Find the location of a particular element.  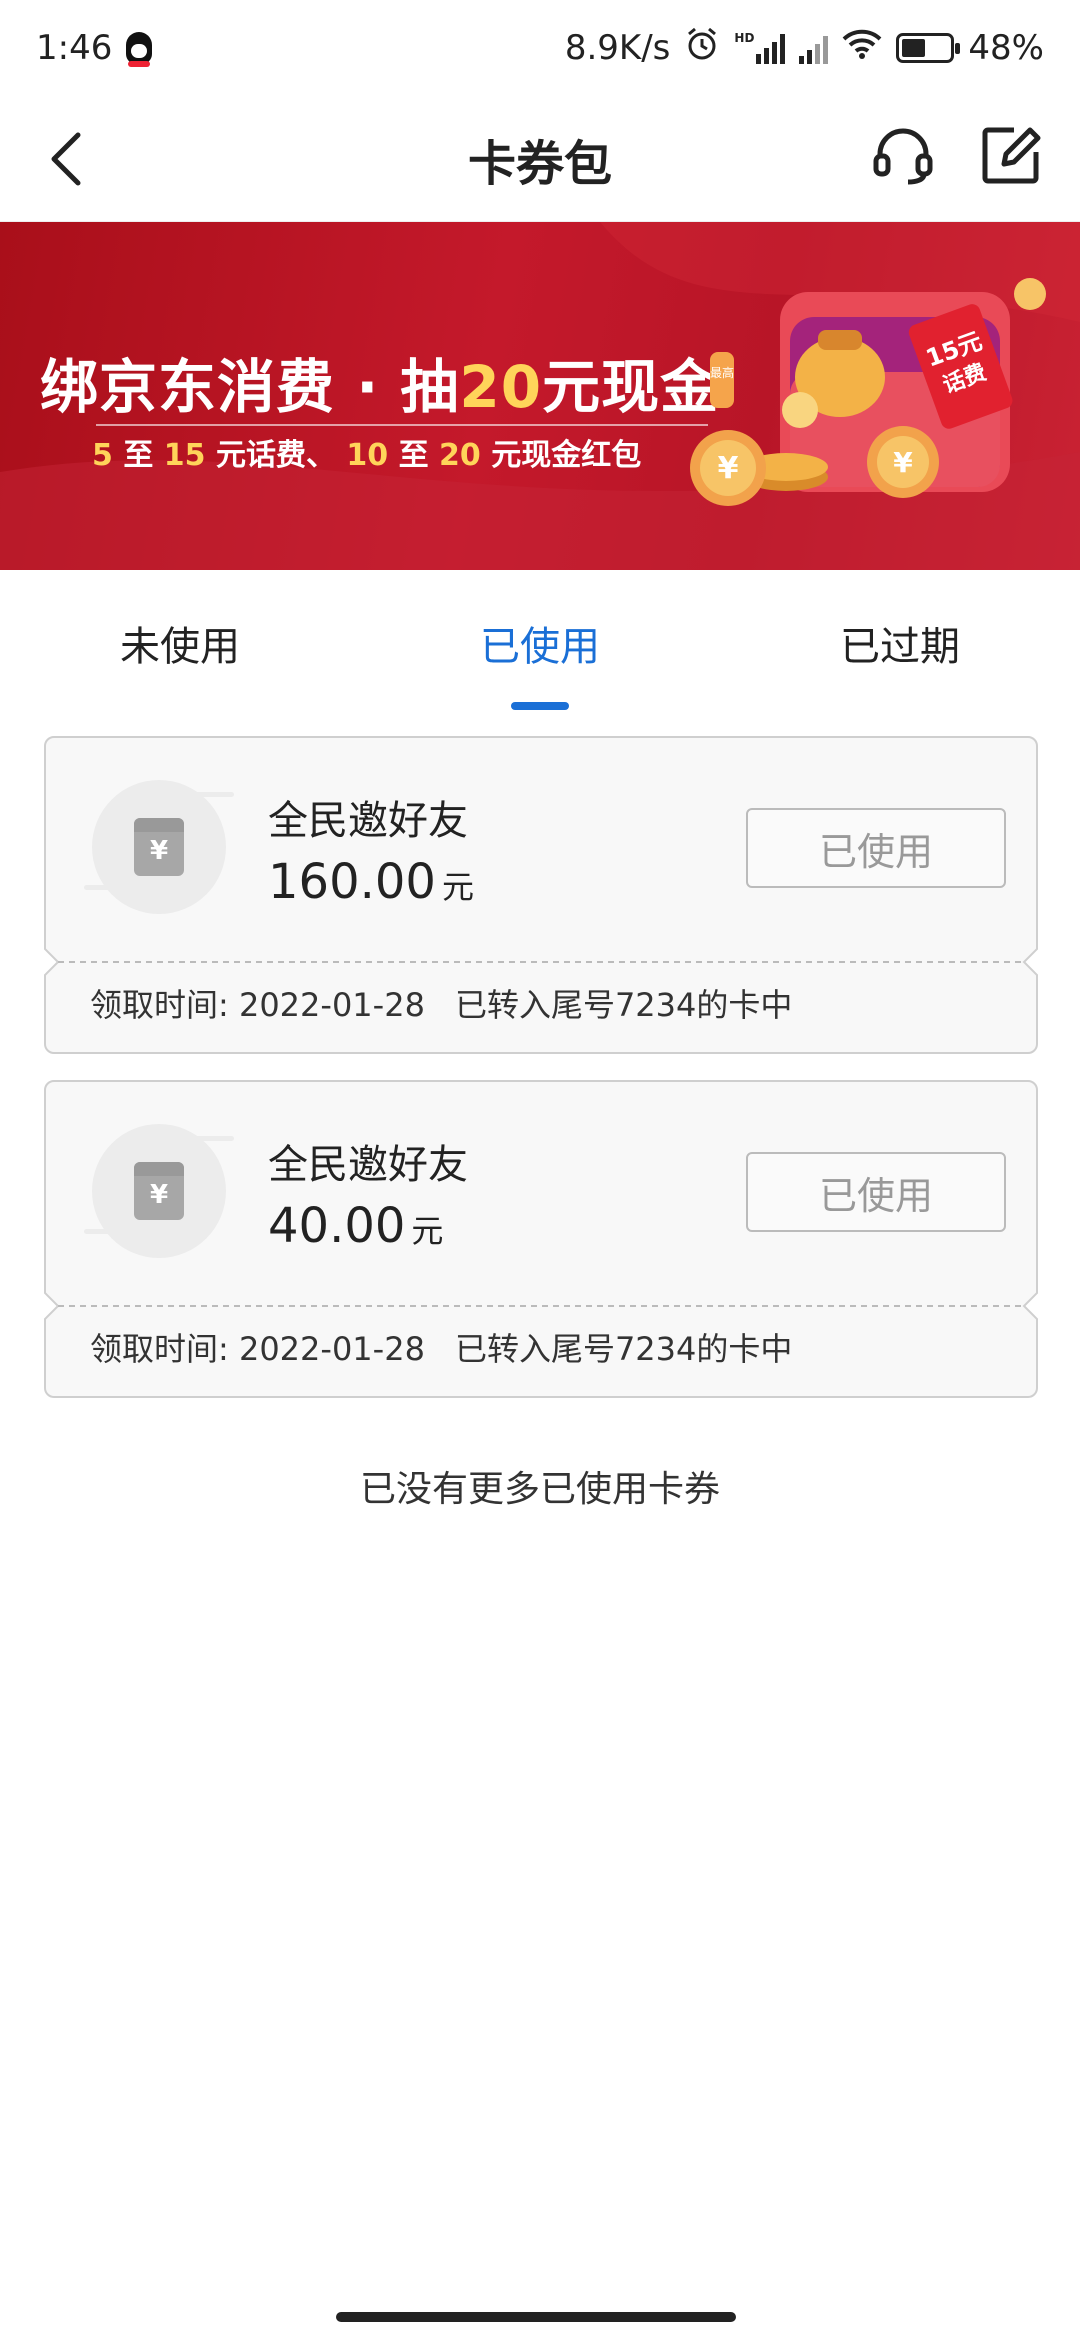

chevron-left-icon is located at coordinates (66, 159).